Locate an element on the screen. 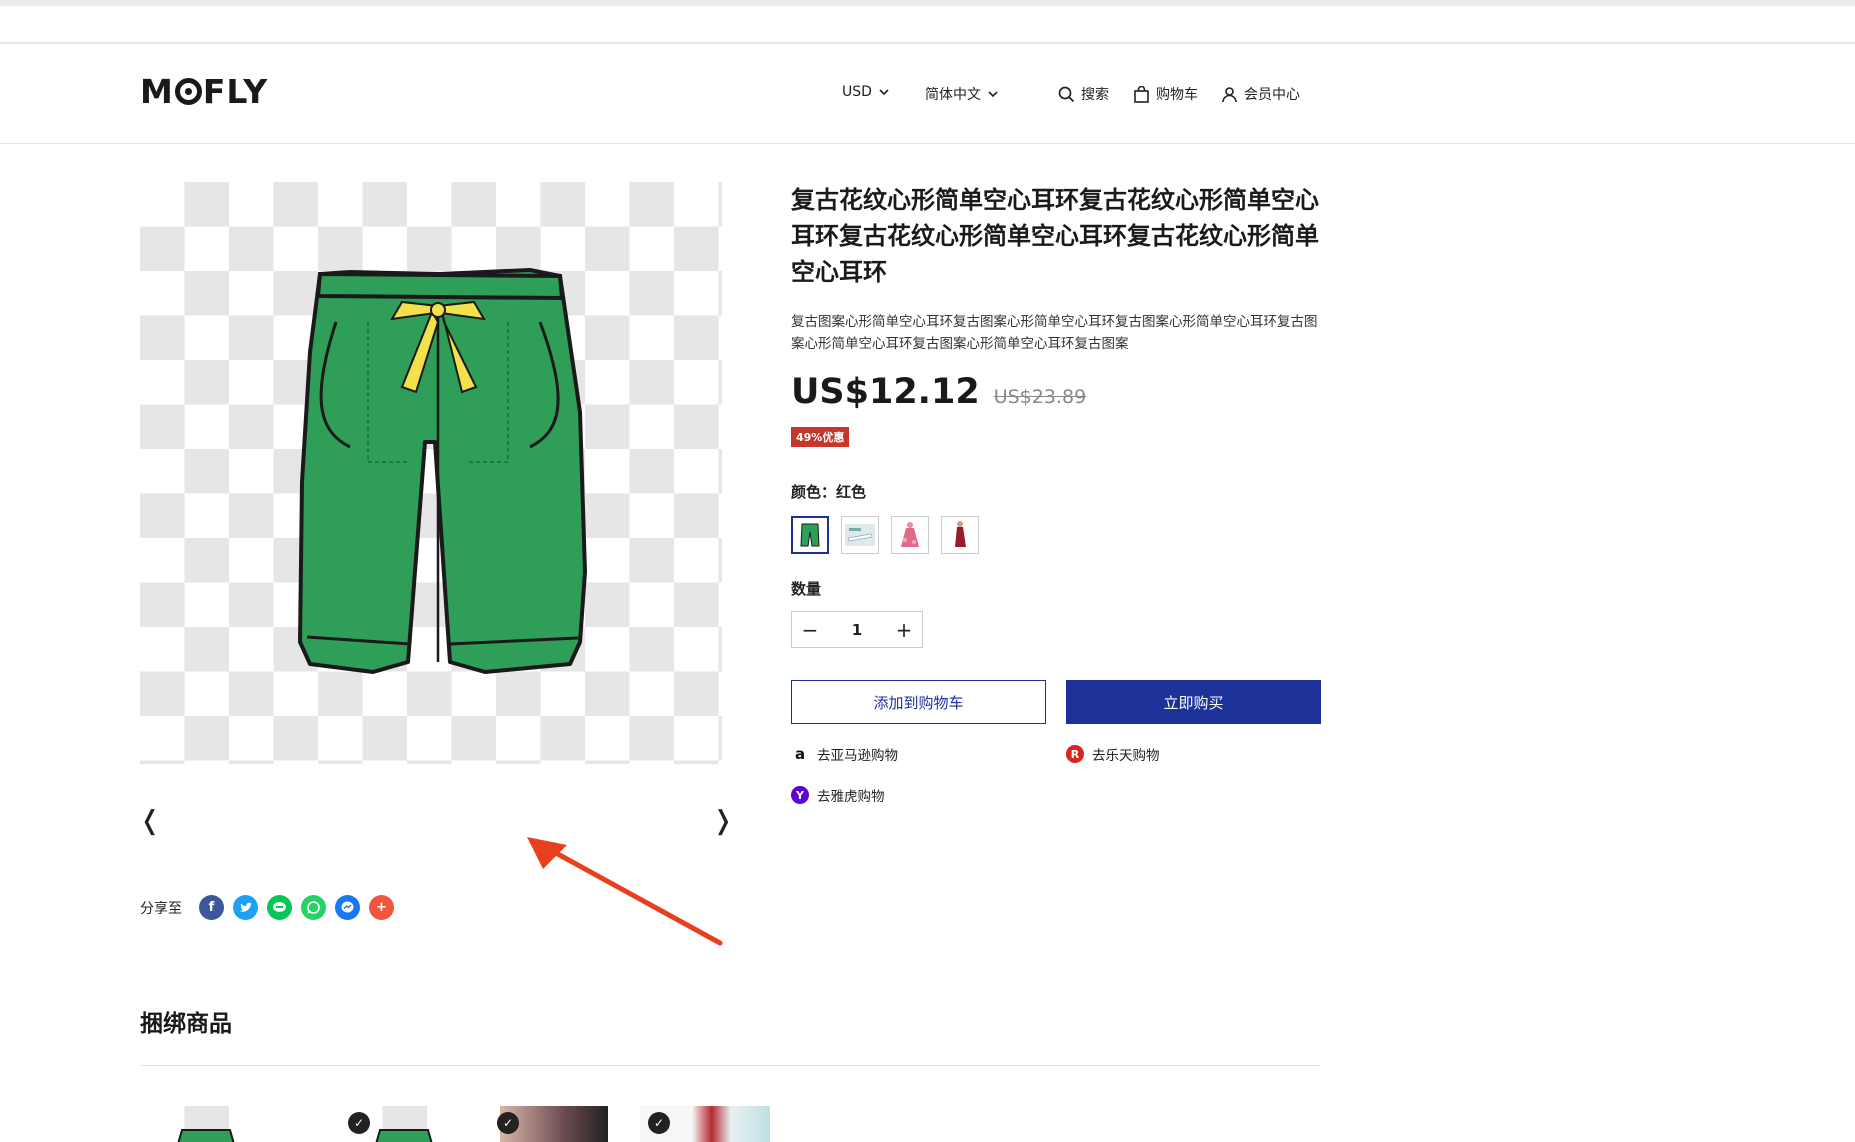 The width and height of the screenshot is (1855, 1142). user-icon is located at coordinates (1229, 94).